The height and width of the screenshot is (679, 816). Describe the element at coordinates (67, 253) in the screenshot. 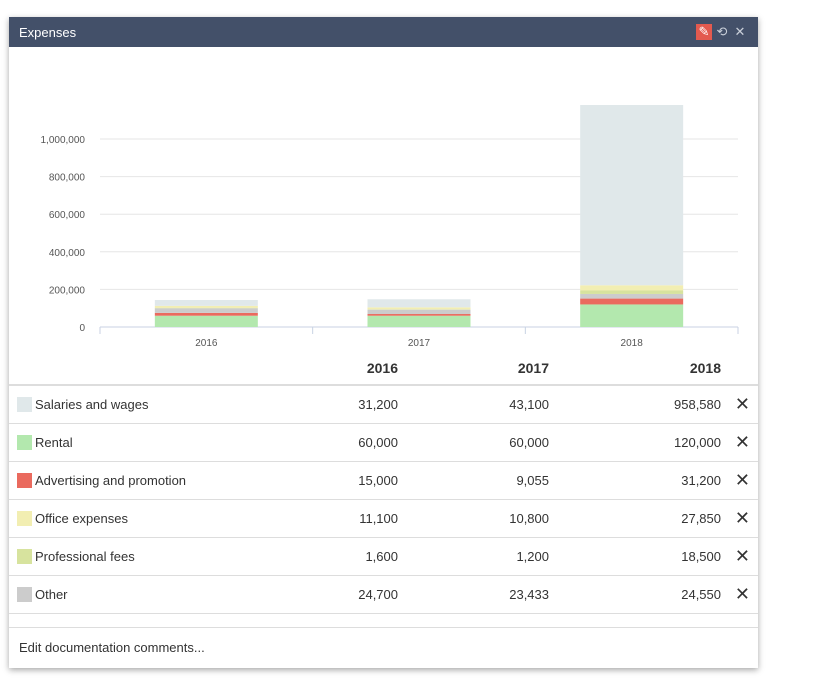

I see `y-tick-label: 400,000` at that location.